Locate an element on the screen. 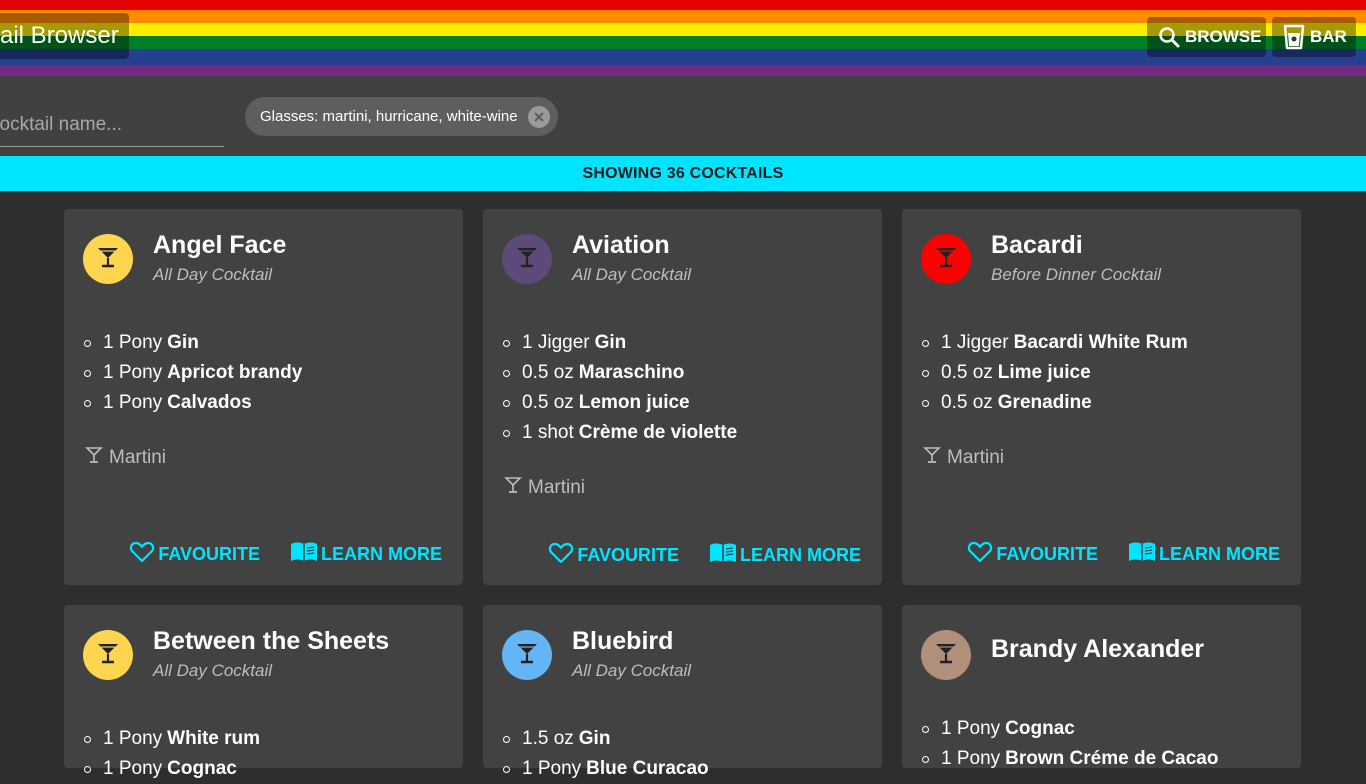 The height and width of the screenshot is (784, 1366). app-header: ail Browser BROWSE BAR is located at coordinates (683, 38).